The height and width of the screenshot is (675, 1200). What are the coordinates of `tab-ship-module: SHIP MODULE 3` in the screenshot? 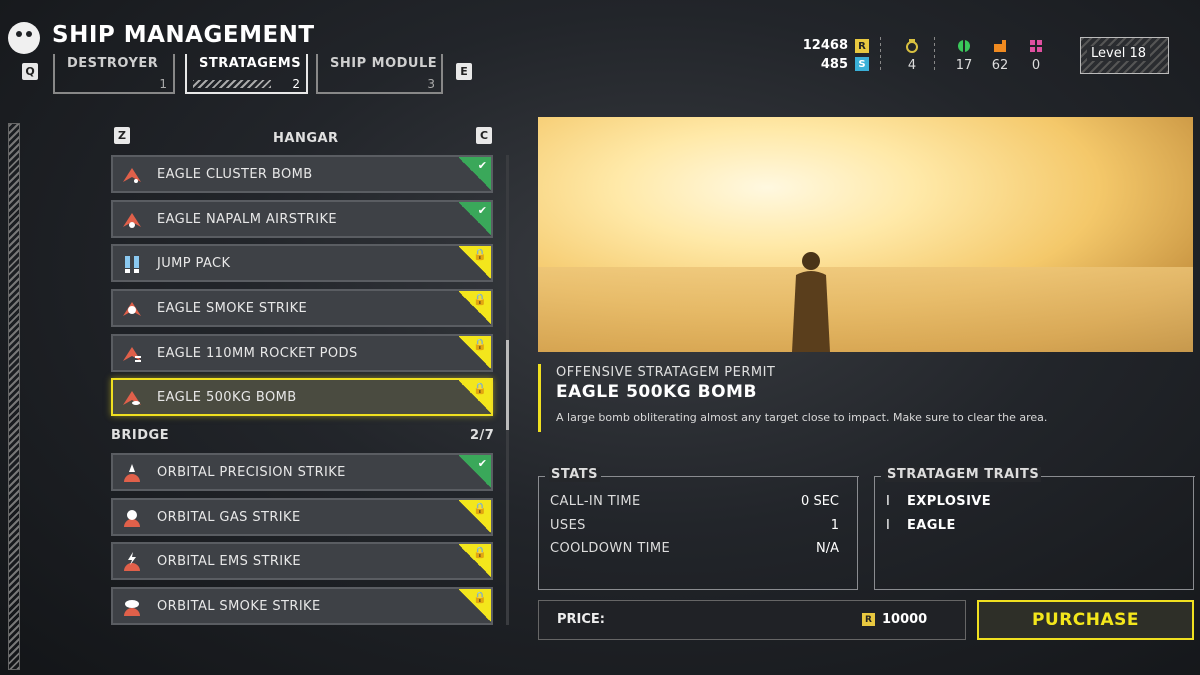 It's located at (379, 74).